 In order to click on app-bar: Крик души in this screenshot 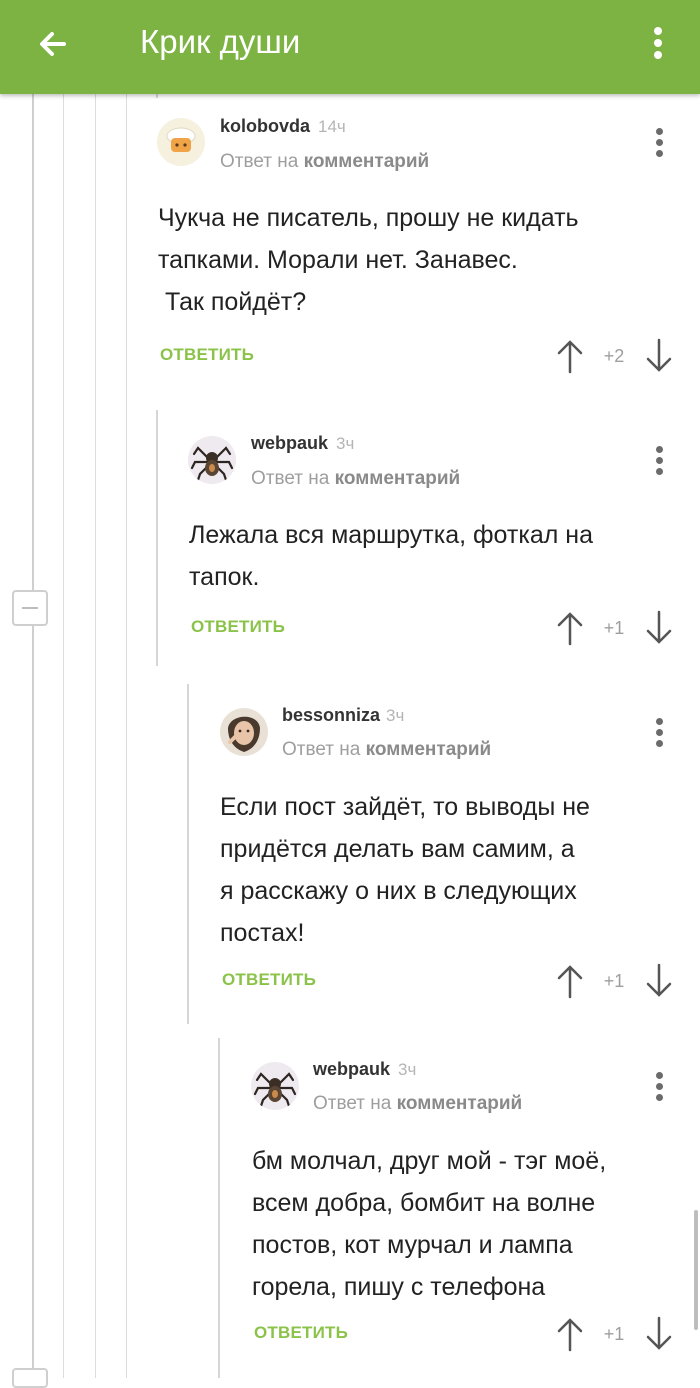, I will do `click(350, 47)`.